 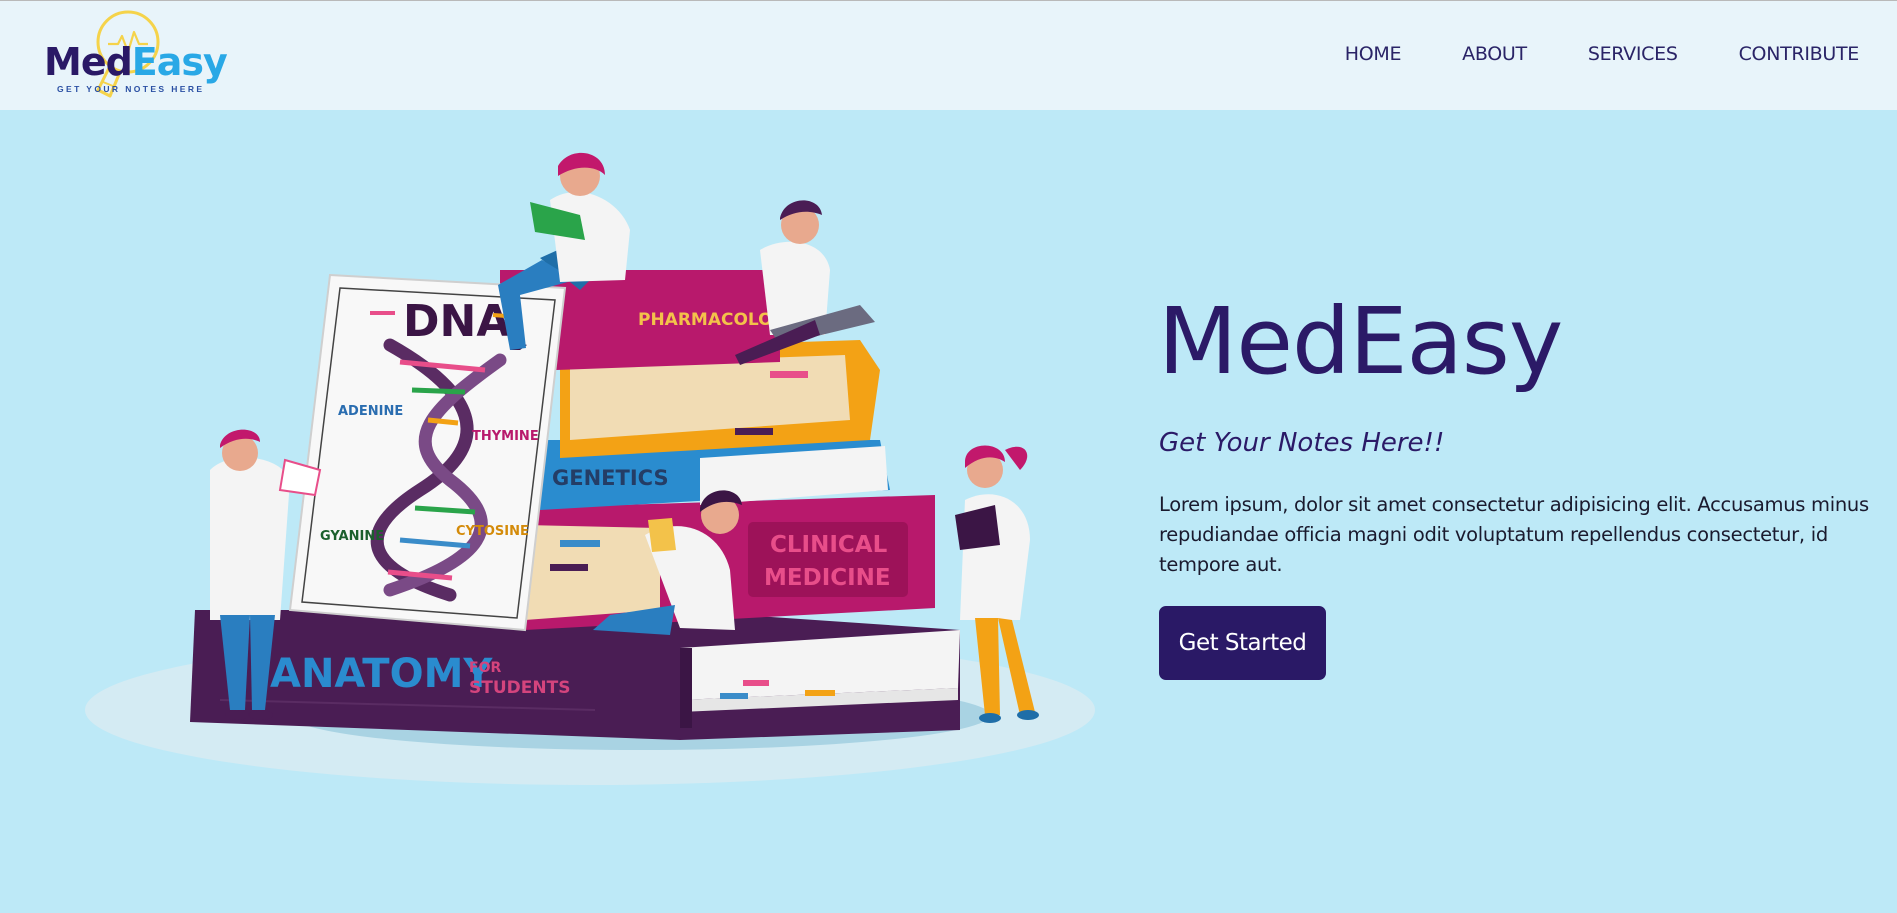 What do you see at coordinates (1373, 54) in the screenshot?
I see `nav-home-link: HOME` at bounding box center [1373, 54].